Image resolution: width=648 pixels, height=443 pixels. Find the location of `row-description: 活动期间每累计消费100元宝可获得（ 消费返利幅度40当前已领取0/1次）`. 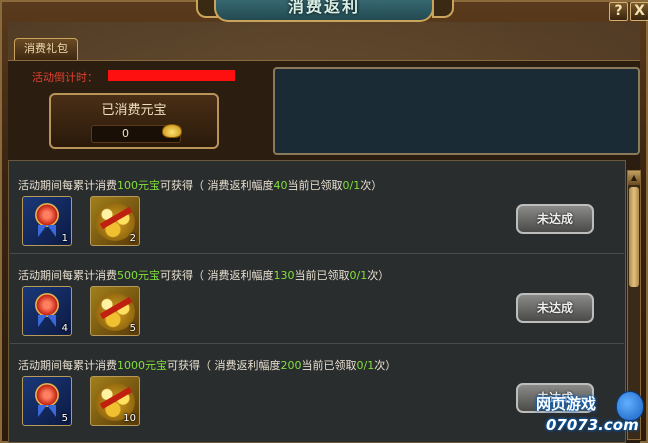

row-description: 活动期间每累计消费100元宝可获得（ 消费返利幅度40当前已领取0/1次） is located at coordinates (200, 185).